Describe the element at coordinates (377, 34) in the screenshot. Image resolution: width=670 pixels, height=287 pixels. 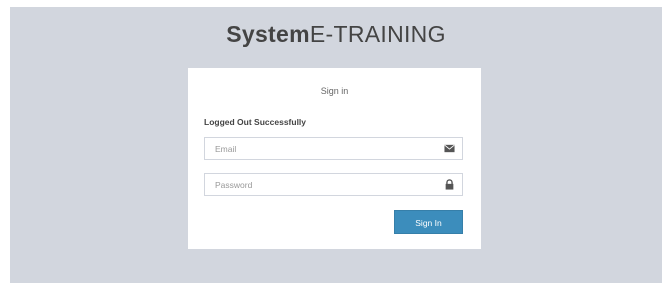
I see `logo-light-text: E-TRAINING` at that location.